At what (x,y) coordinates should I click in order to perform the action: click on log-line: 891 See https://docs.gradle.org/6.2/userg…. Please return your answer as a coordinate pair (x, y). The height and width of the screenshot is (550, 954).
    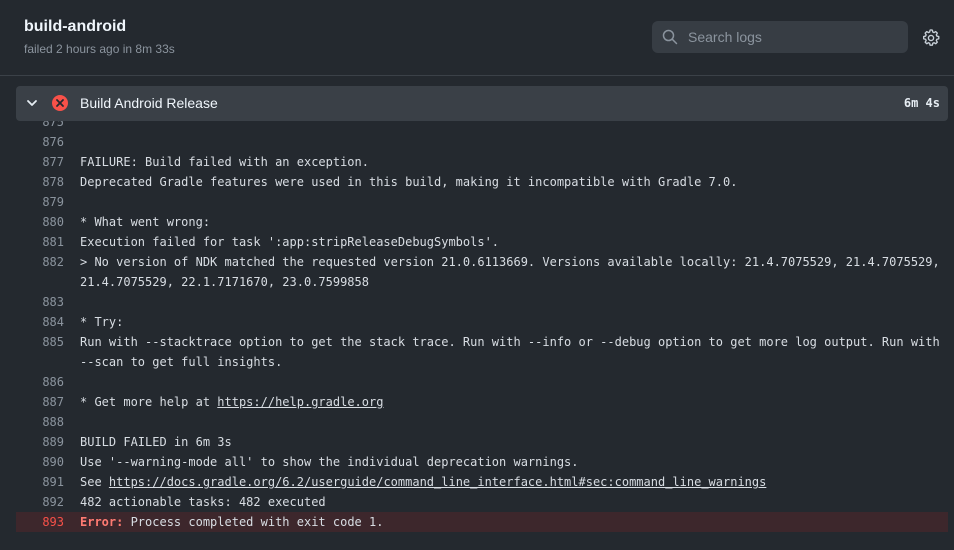
    Looking at the image, I should click on (482, 482).